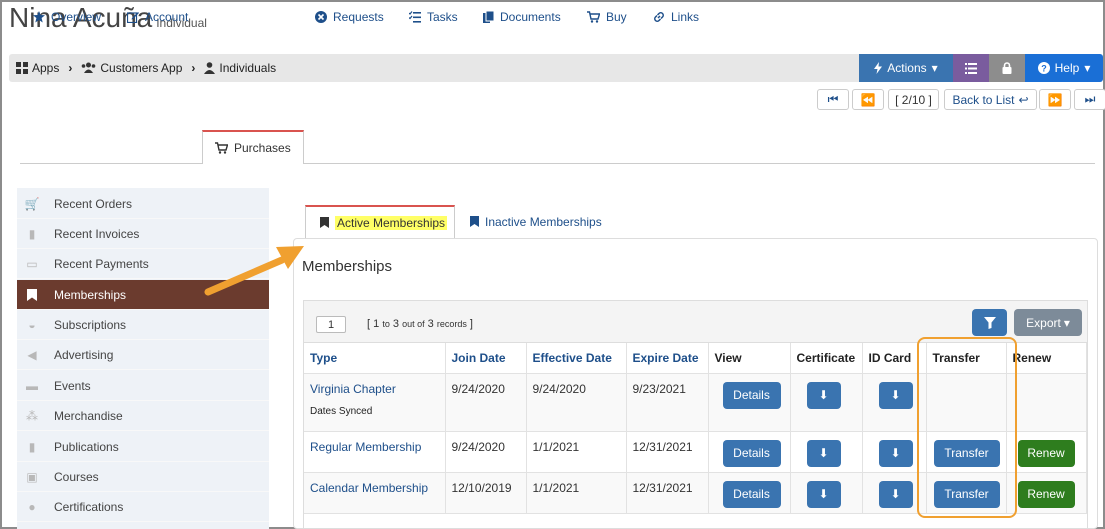 This screenshot has height=529, width=1105. What do you see at coordinates (375, 402) in the screenshot?
I see `membership-type-cell: Virginia Chapter Dates Synced` at bounding box center [375, 402].